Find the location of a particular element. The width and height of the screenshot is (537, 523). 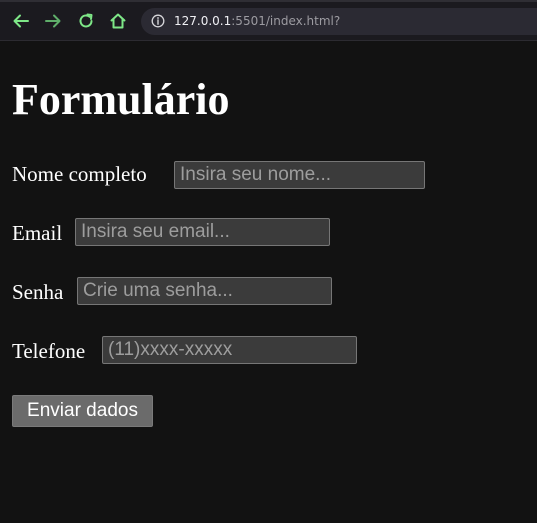

url-text: 127.0.0.1:5501/index.html? is located at coordinates (257, 21).